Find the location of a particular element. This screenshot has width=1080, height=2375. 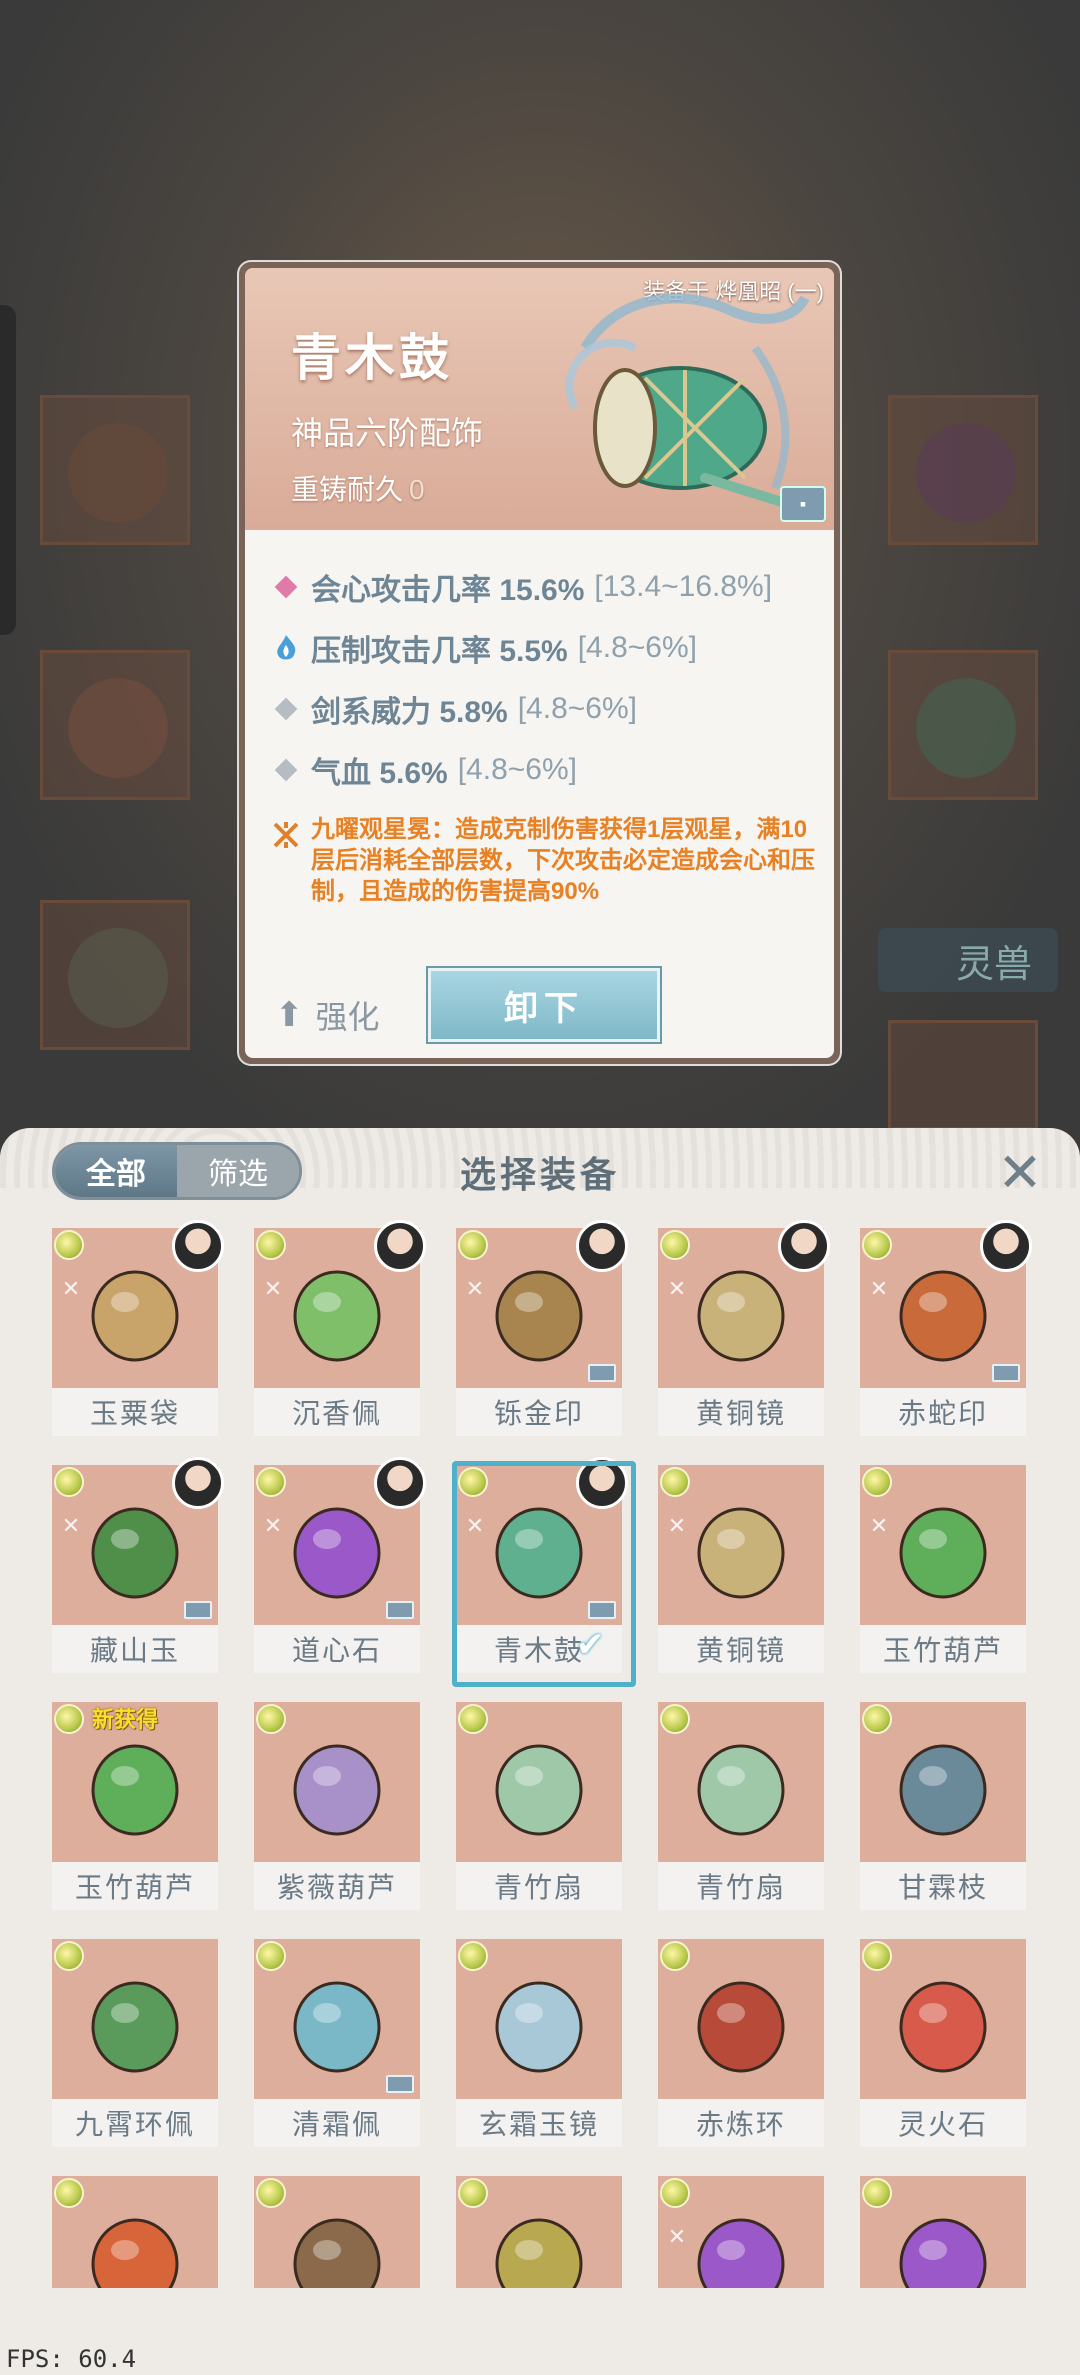

equipment-card: ✕ 玉竹葫芦 is located at coordinates (943, 1569).